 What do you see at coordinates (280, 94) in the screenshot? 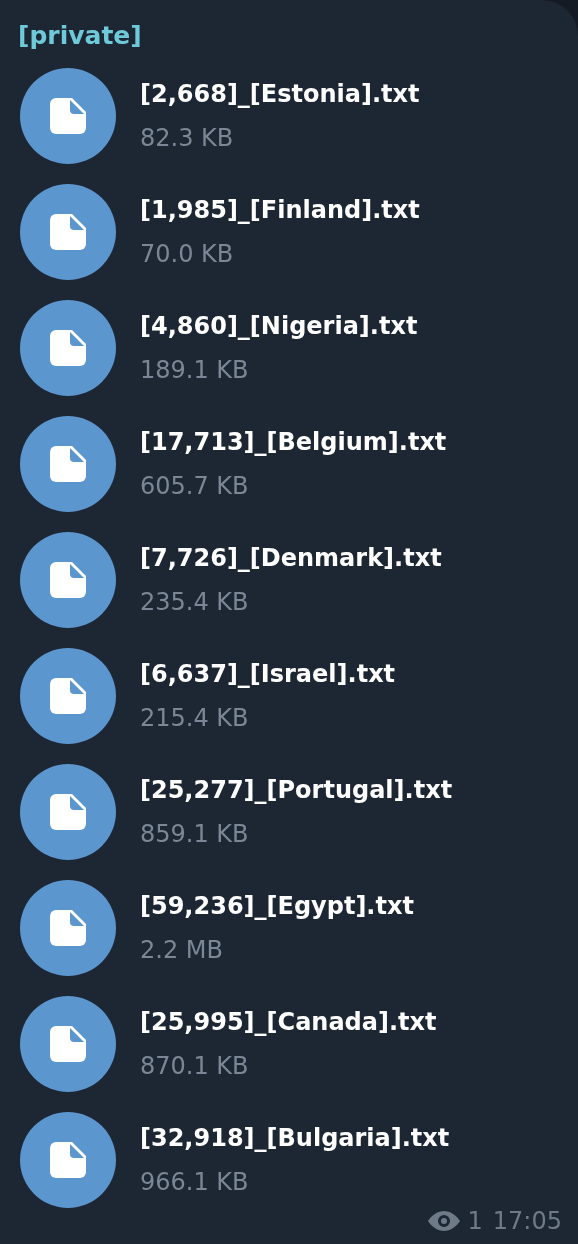
I see `file-name: [2,668]_[Estonia].txt` at bounding box center [280, 94].